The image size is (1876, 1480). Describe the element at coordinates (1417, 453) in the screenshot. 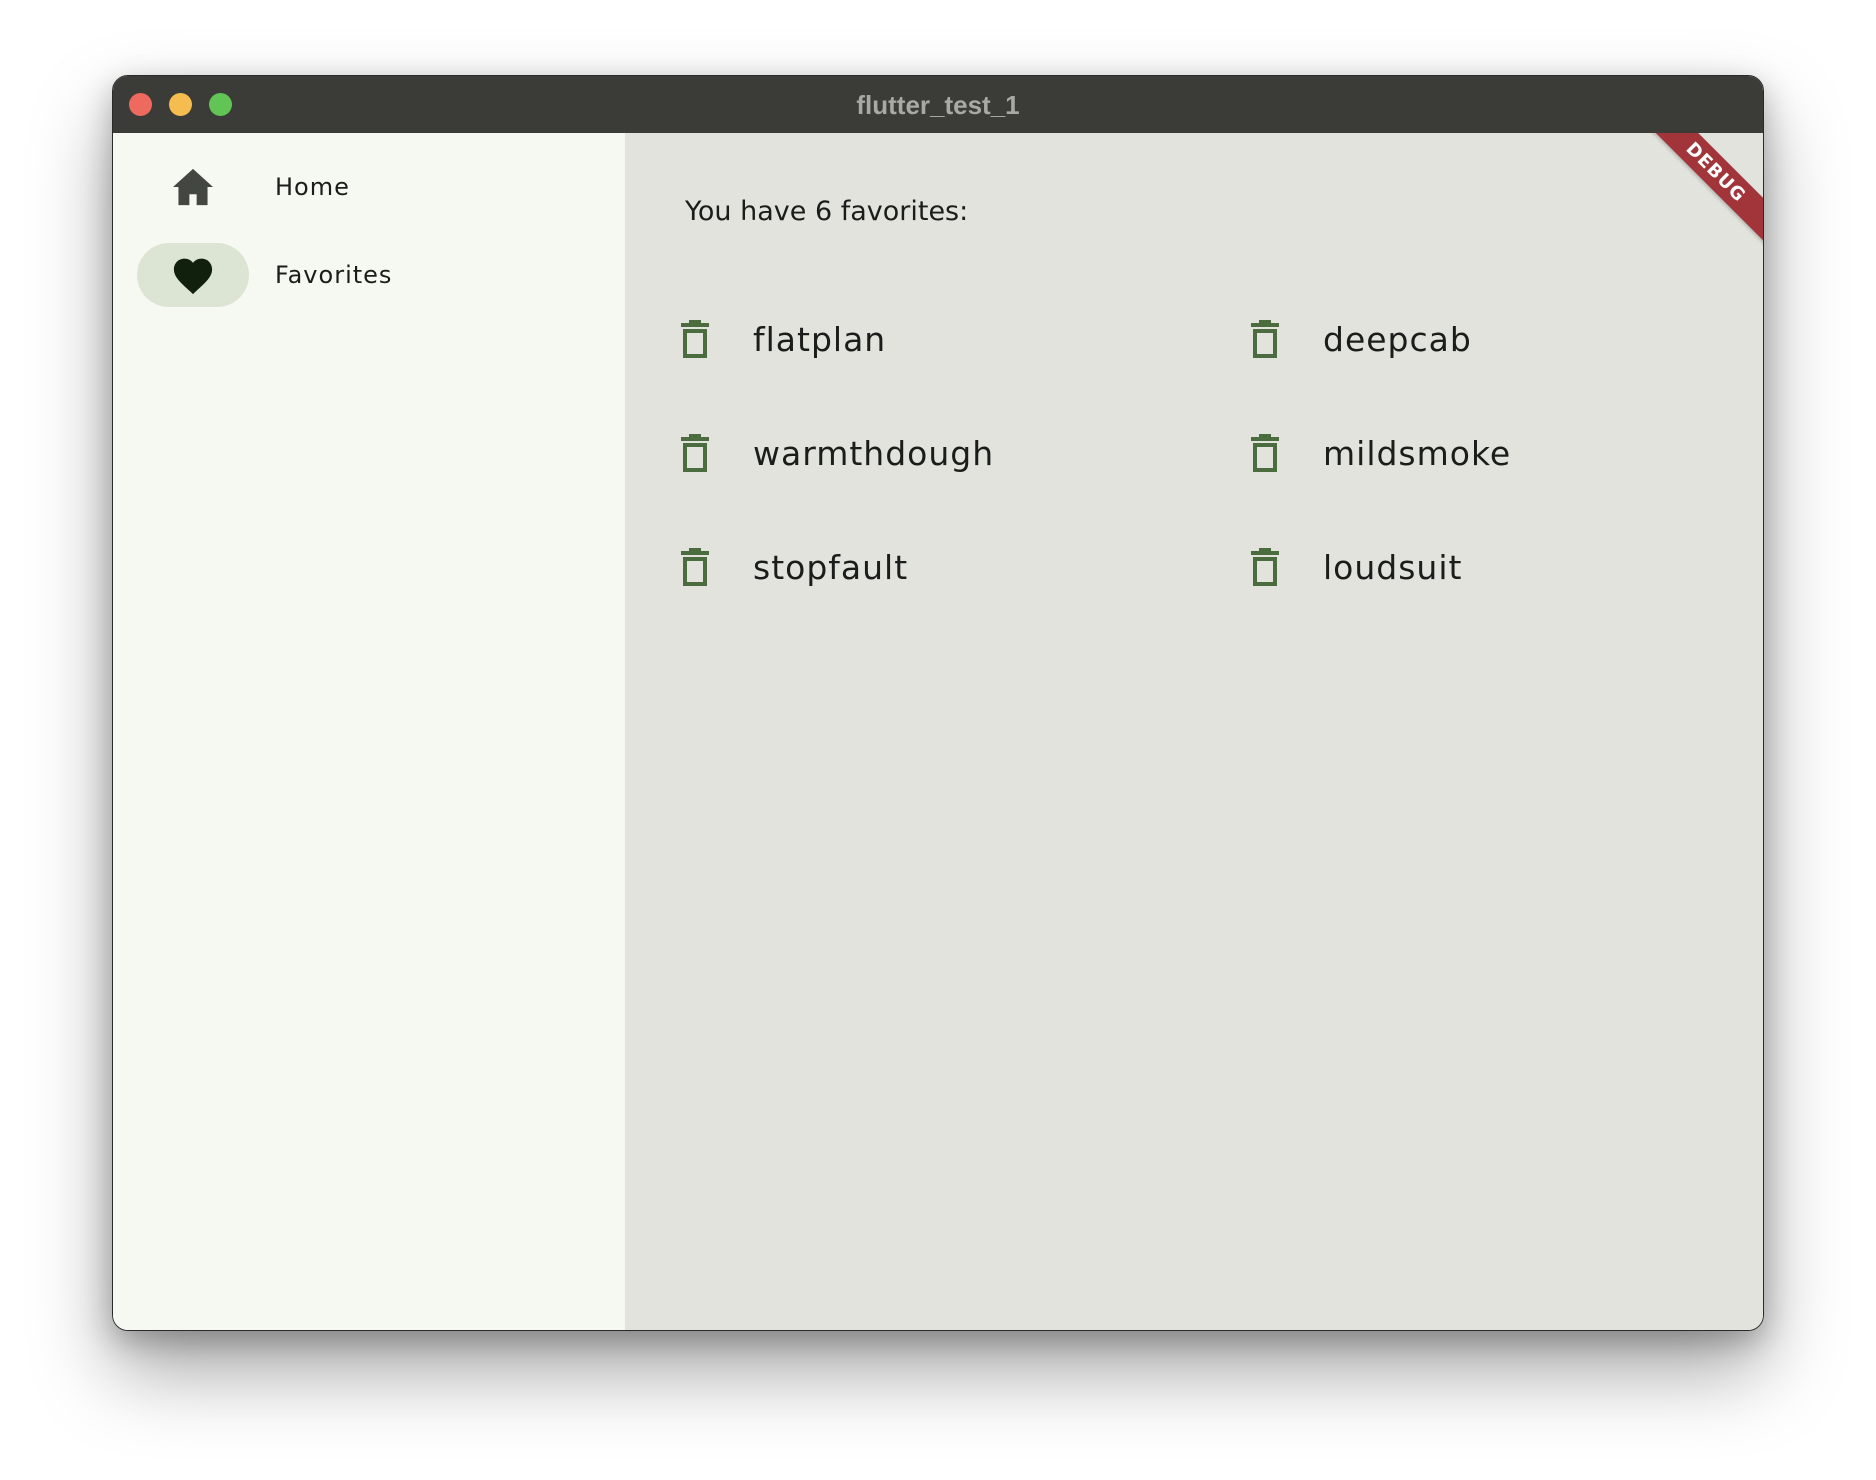

I see `favorite-word: mildsmoke` at that location.